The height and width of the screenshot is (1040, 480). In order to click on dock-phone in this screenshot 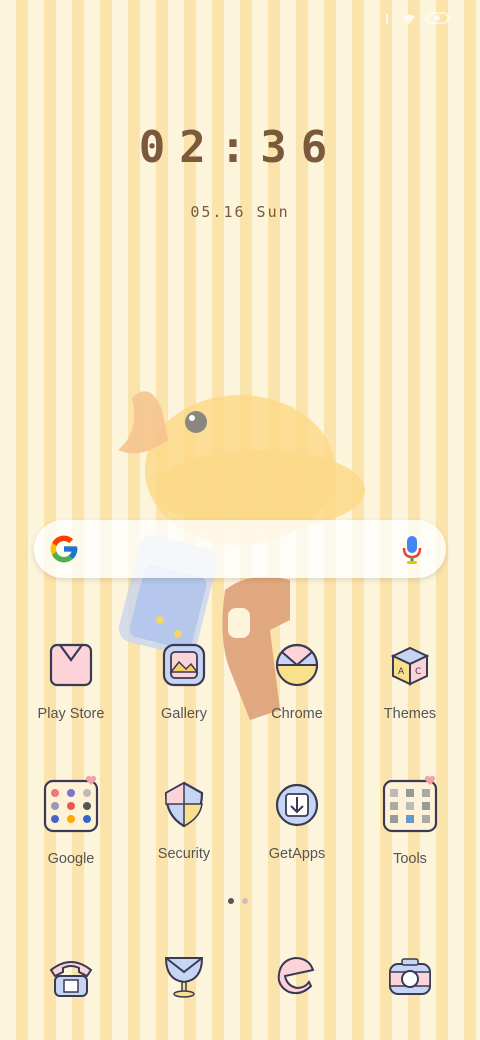, I will do `click(71, 978)`.